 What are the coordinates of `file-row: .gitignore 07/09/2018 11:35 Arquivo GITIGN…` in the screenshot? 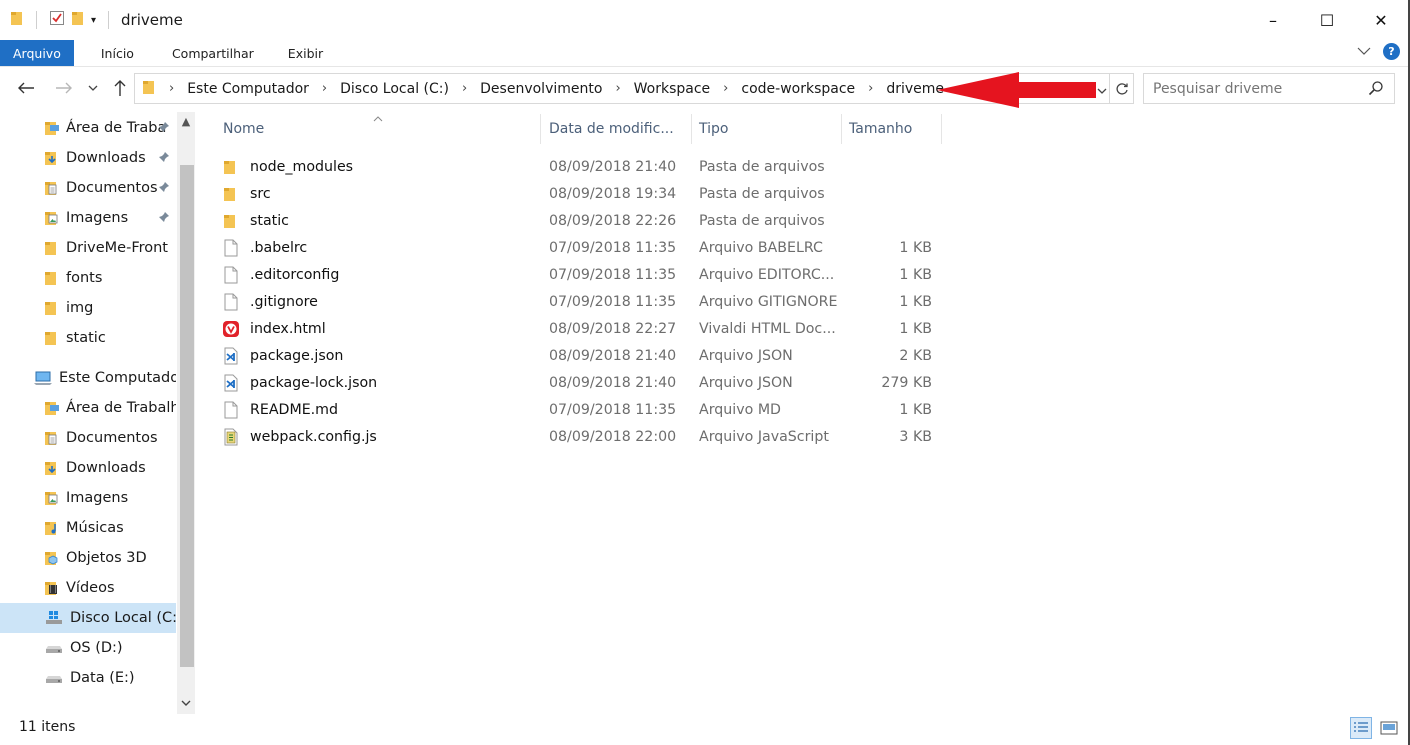 It's located at (582, 301).